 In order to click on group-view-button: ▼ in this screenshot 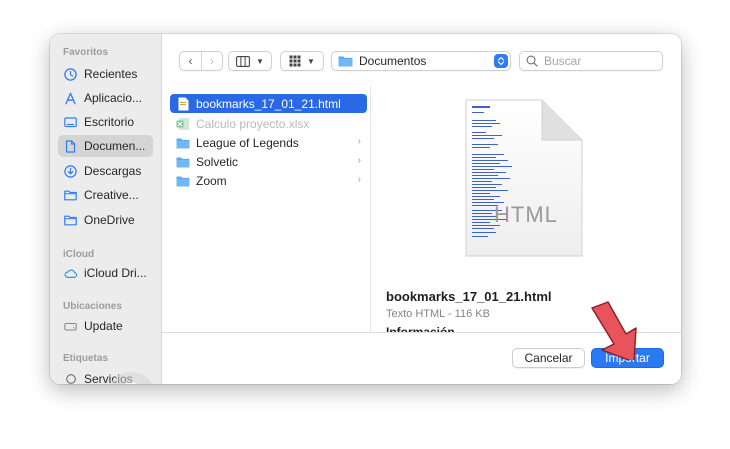, I will do `click(302, 61)`.